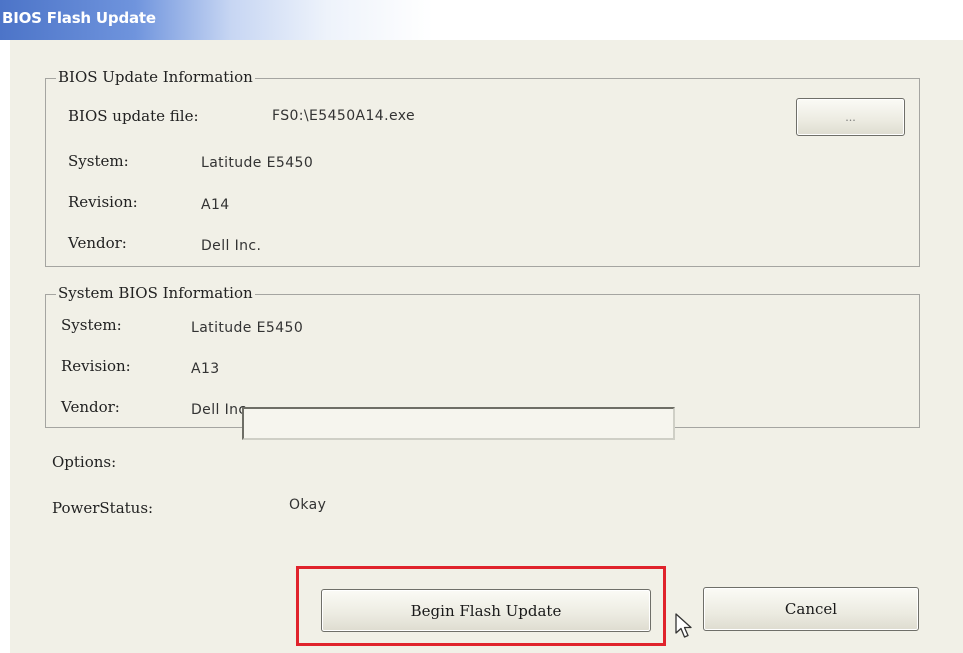 Image resolution: width=963 pixels, height=653 pixels. I want to click on window-title: BIOS Flash Update, so click(79, 18).